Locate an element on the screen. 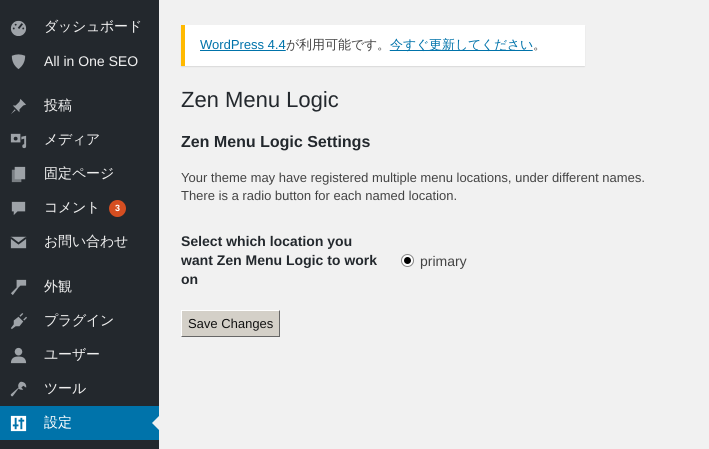 The image size is (709, 449). menu-item: プラグイン is located at coordinates (79, 321).